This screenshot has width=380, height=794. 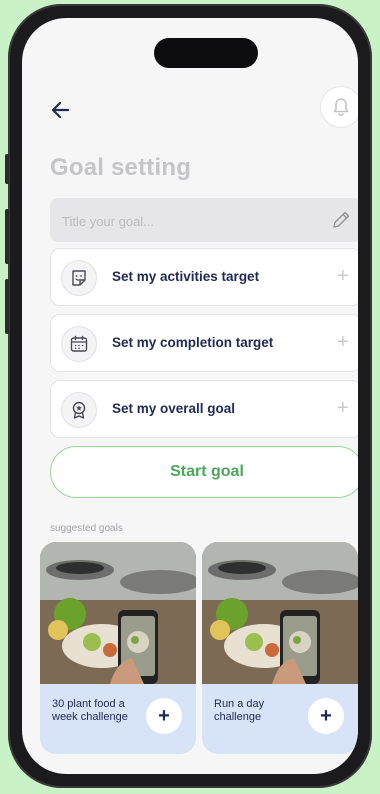 I want to click on activities-target-option: Set my activities target +, so click(x=204, y=277).